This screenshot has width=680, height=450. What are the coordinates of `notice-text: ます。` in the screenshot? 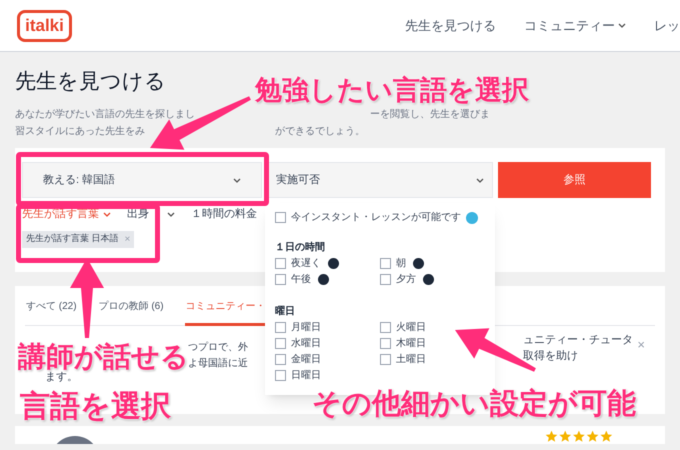 It's located at (61, 378).